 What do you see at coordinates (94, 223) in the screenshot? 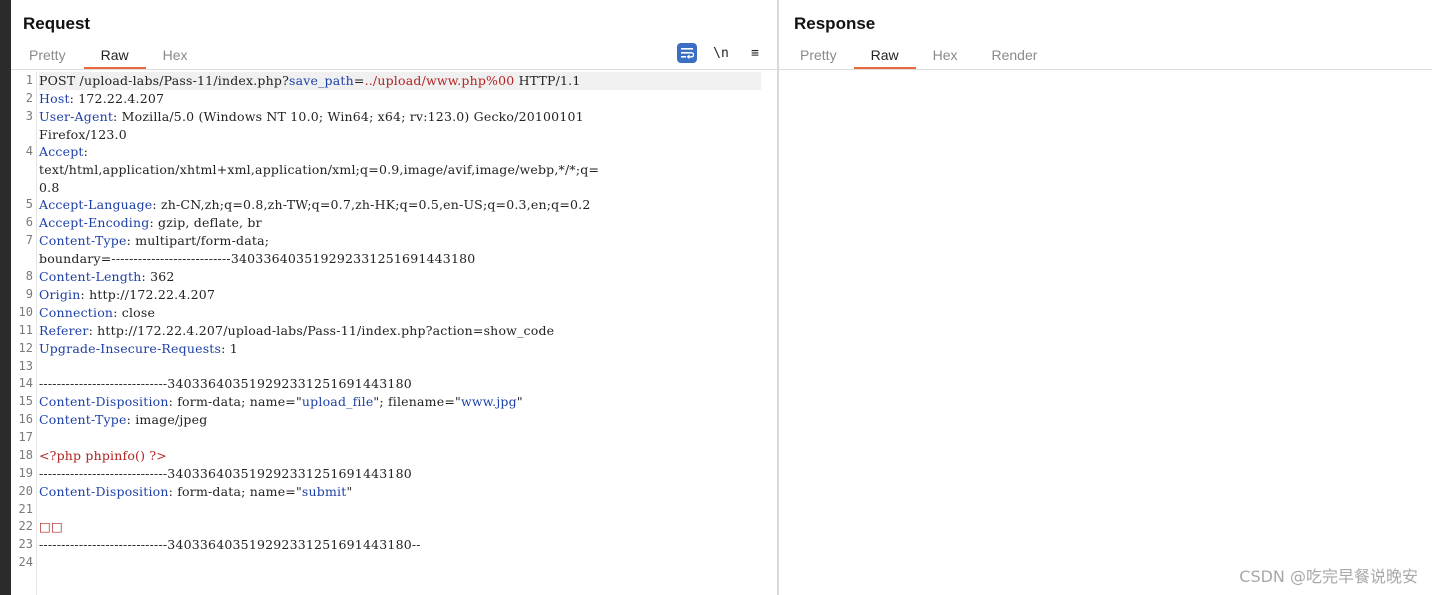
I see `header-key: Accept-Encoding` at bounding box center [94, 223].